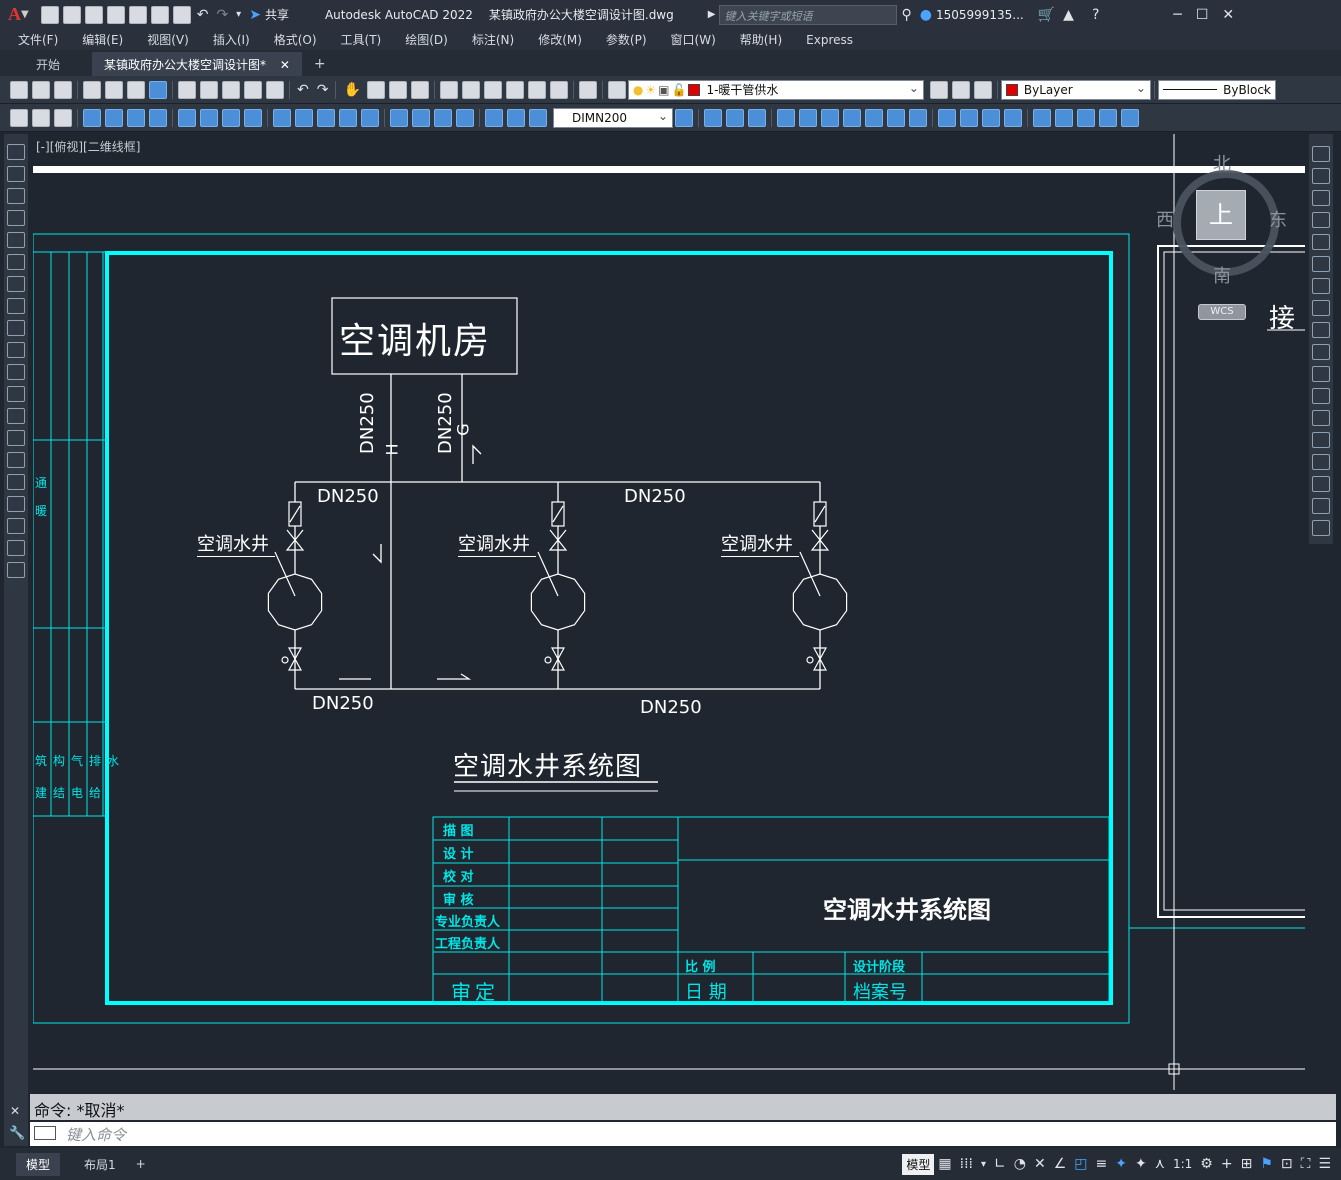 The height and width of the screenshot is (1180, 1341). What do you see at coordinates (1177, 15) in the screenshot?
I see `minimize-icon: ─` at bounding box center [1177, 15].